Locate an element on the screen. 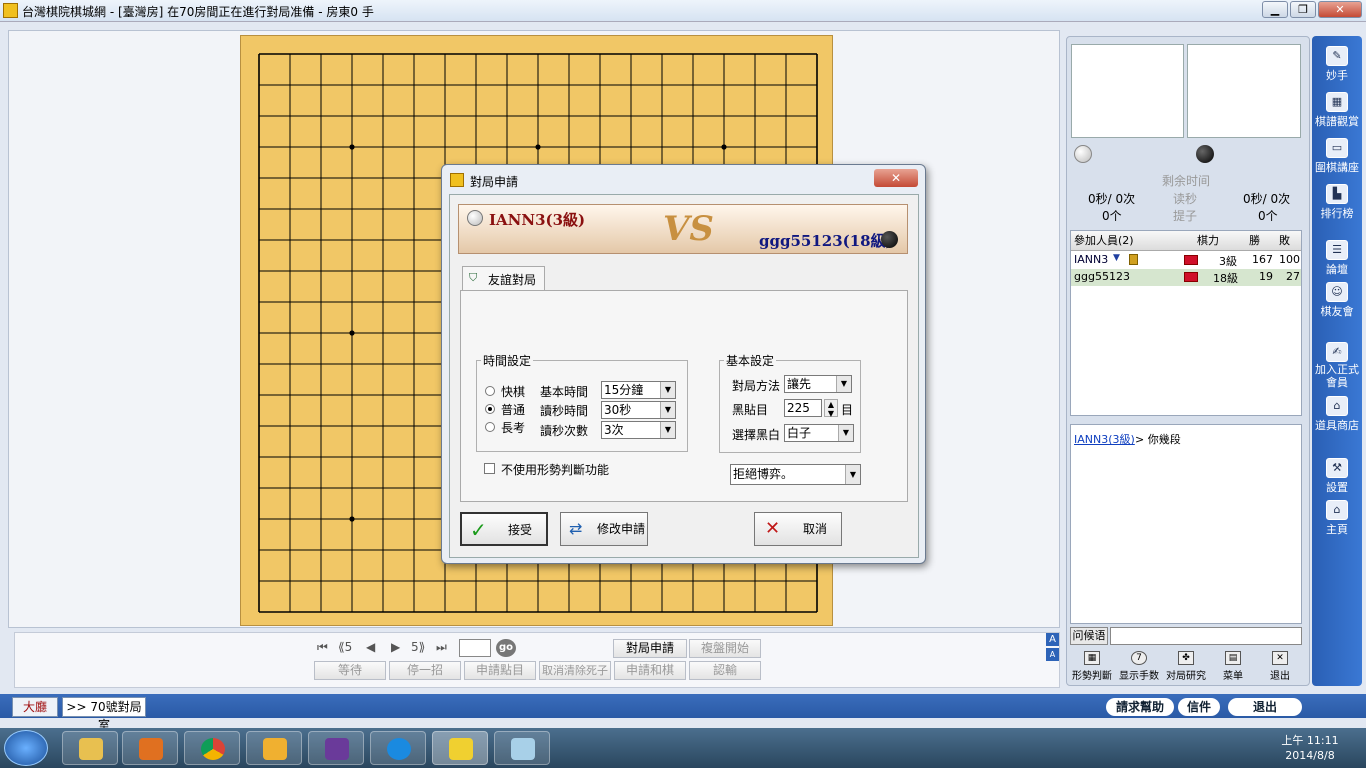 This screenshot has width=1366, height=768. font-increase-icon: A is located at coordinates (1052, 639).